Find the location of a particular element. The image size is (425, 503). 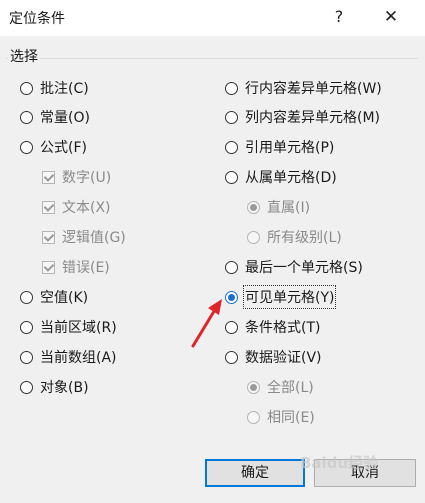

option-label: 引用单元格(P) is located at coordinates (290, 148).